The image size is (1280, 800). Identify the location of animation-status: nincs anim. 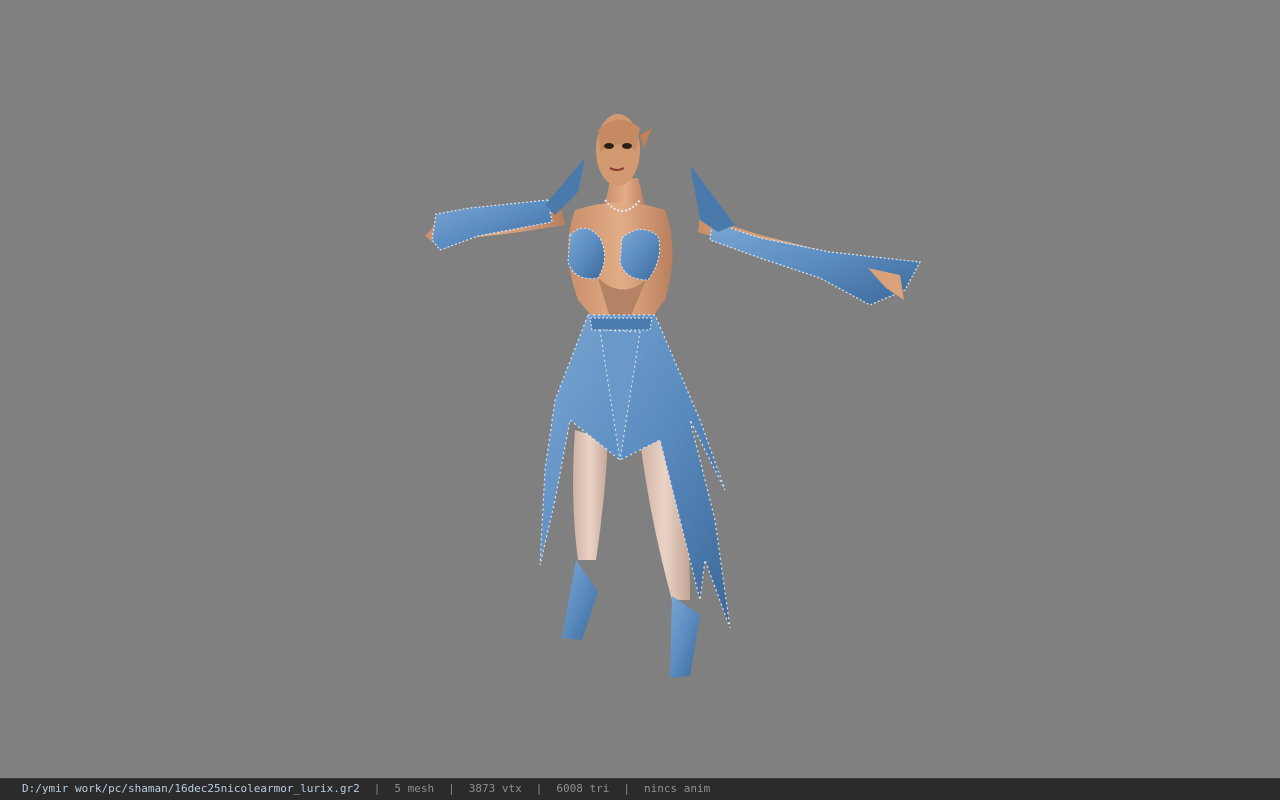
(677, 788).